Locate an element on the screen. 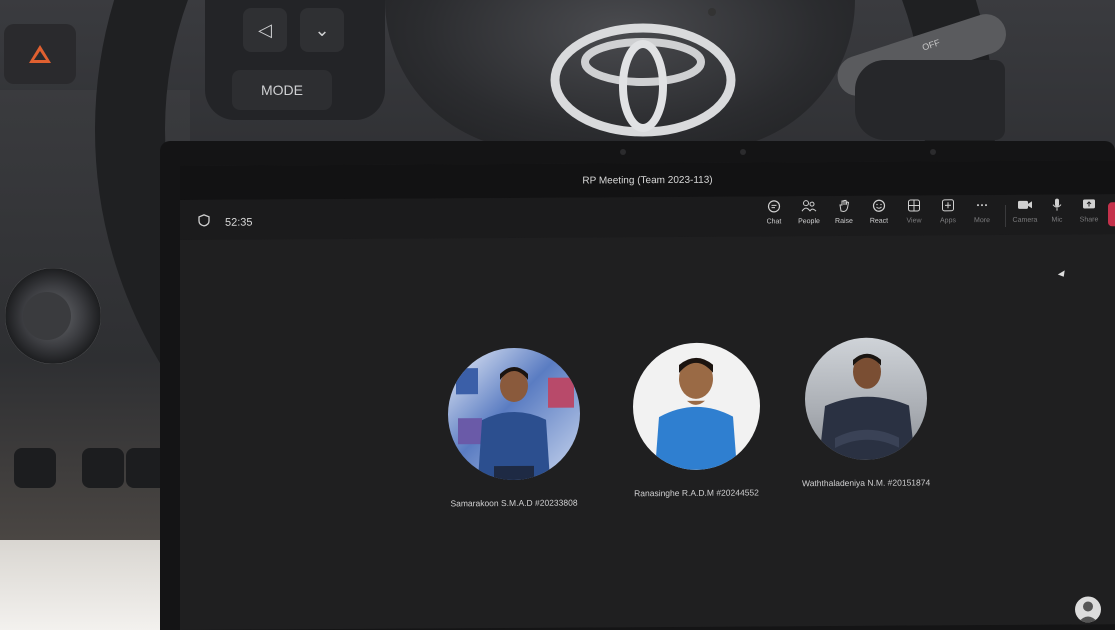  apps-icon is located at coordinates (948, 205).